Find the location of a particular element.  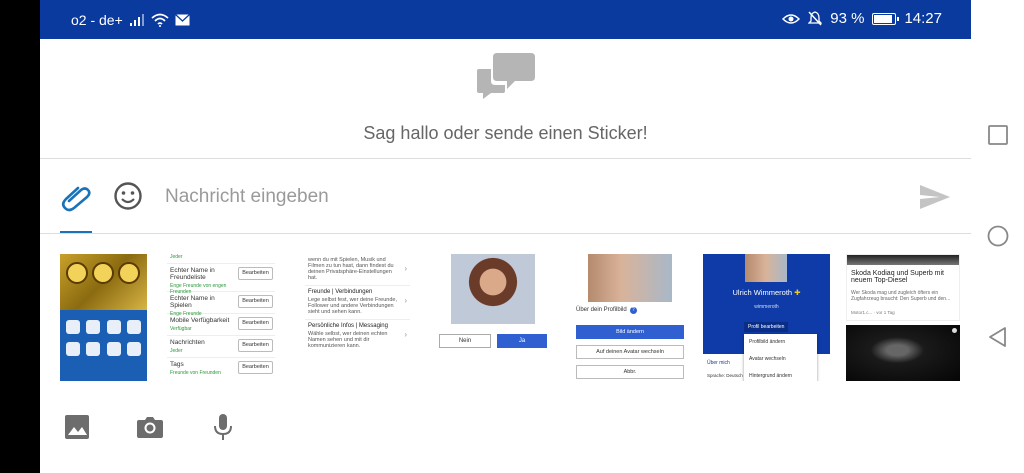

battery-percent: 93 % is located at coordinates (847, 18).